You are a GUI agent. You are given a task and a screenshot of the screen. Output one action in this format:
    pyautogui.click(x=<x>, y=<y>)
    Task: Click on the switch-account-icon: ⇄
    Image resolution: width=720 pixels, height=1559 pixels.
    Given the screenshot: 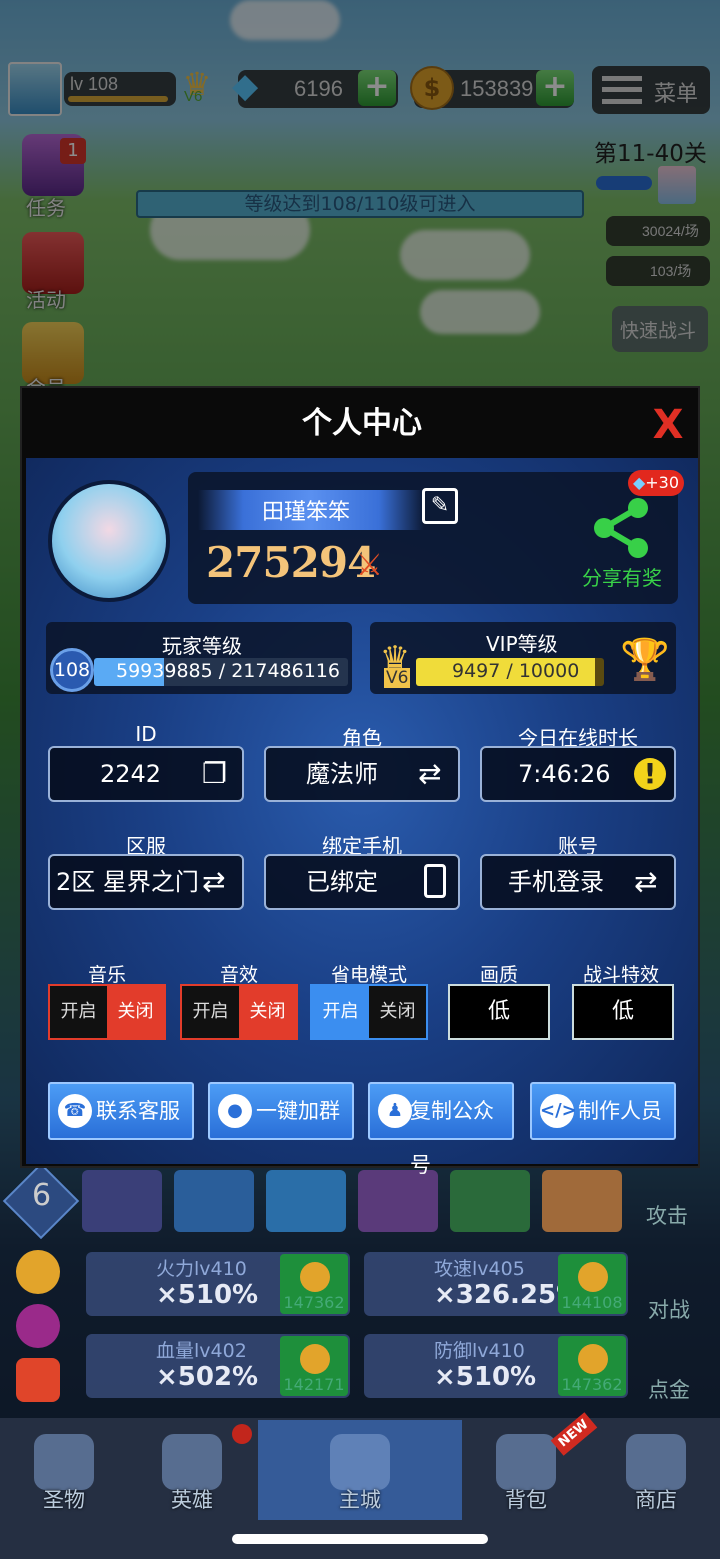 What is the action you would take?
    pyautogui.click(x=650, y=882)
    